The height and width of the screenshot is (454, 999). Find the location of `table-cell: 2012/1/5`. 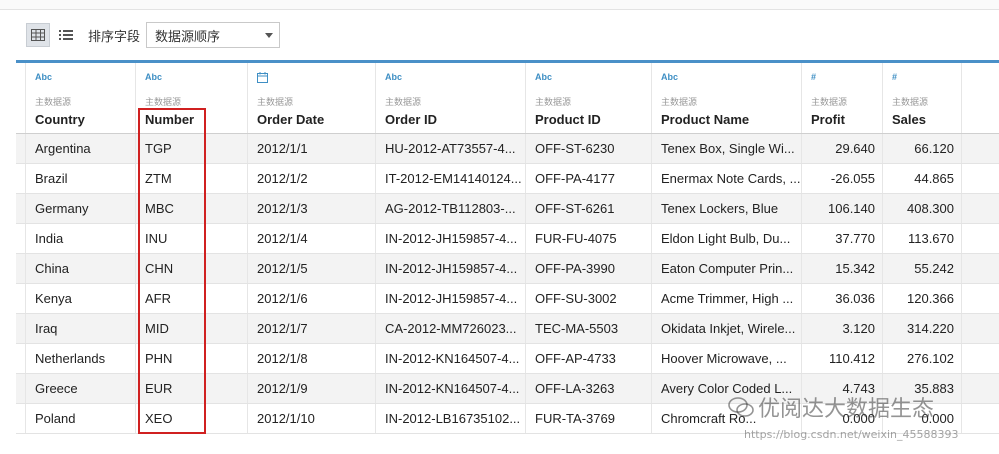

table-cell: 2012/1/5 is located at coordinates (312, 268).